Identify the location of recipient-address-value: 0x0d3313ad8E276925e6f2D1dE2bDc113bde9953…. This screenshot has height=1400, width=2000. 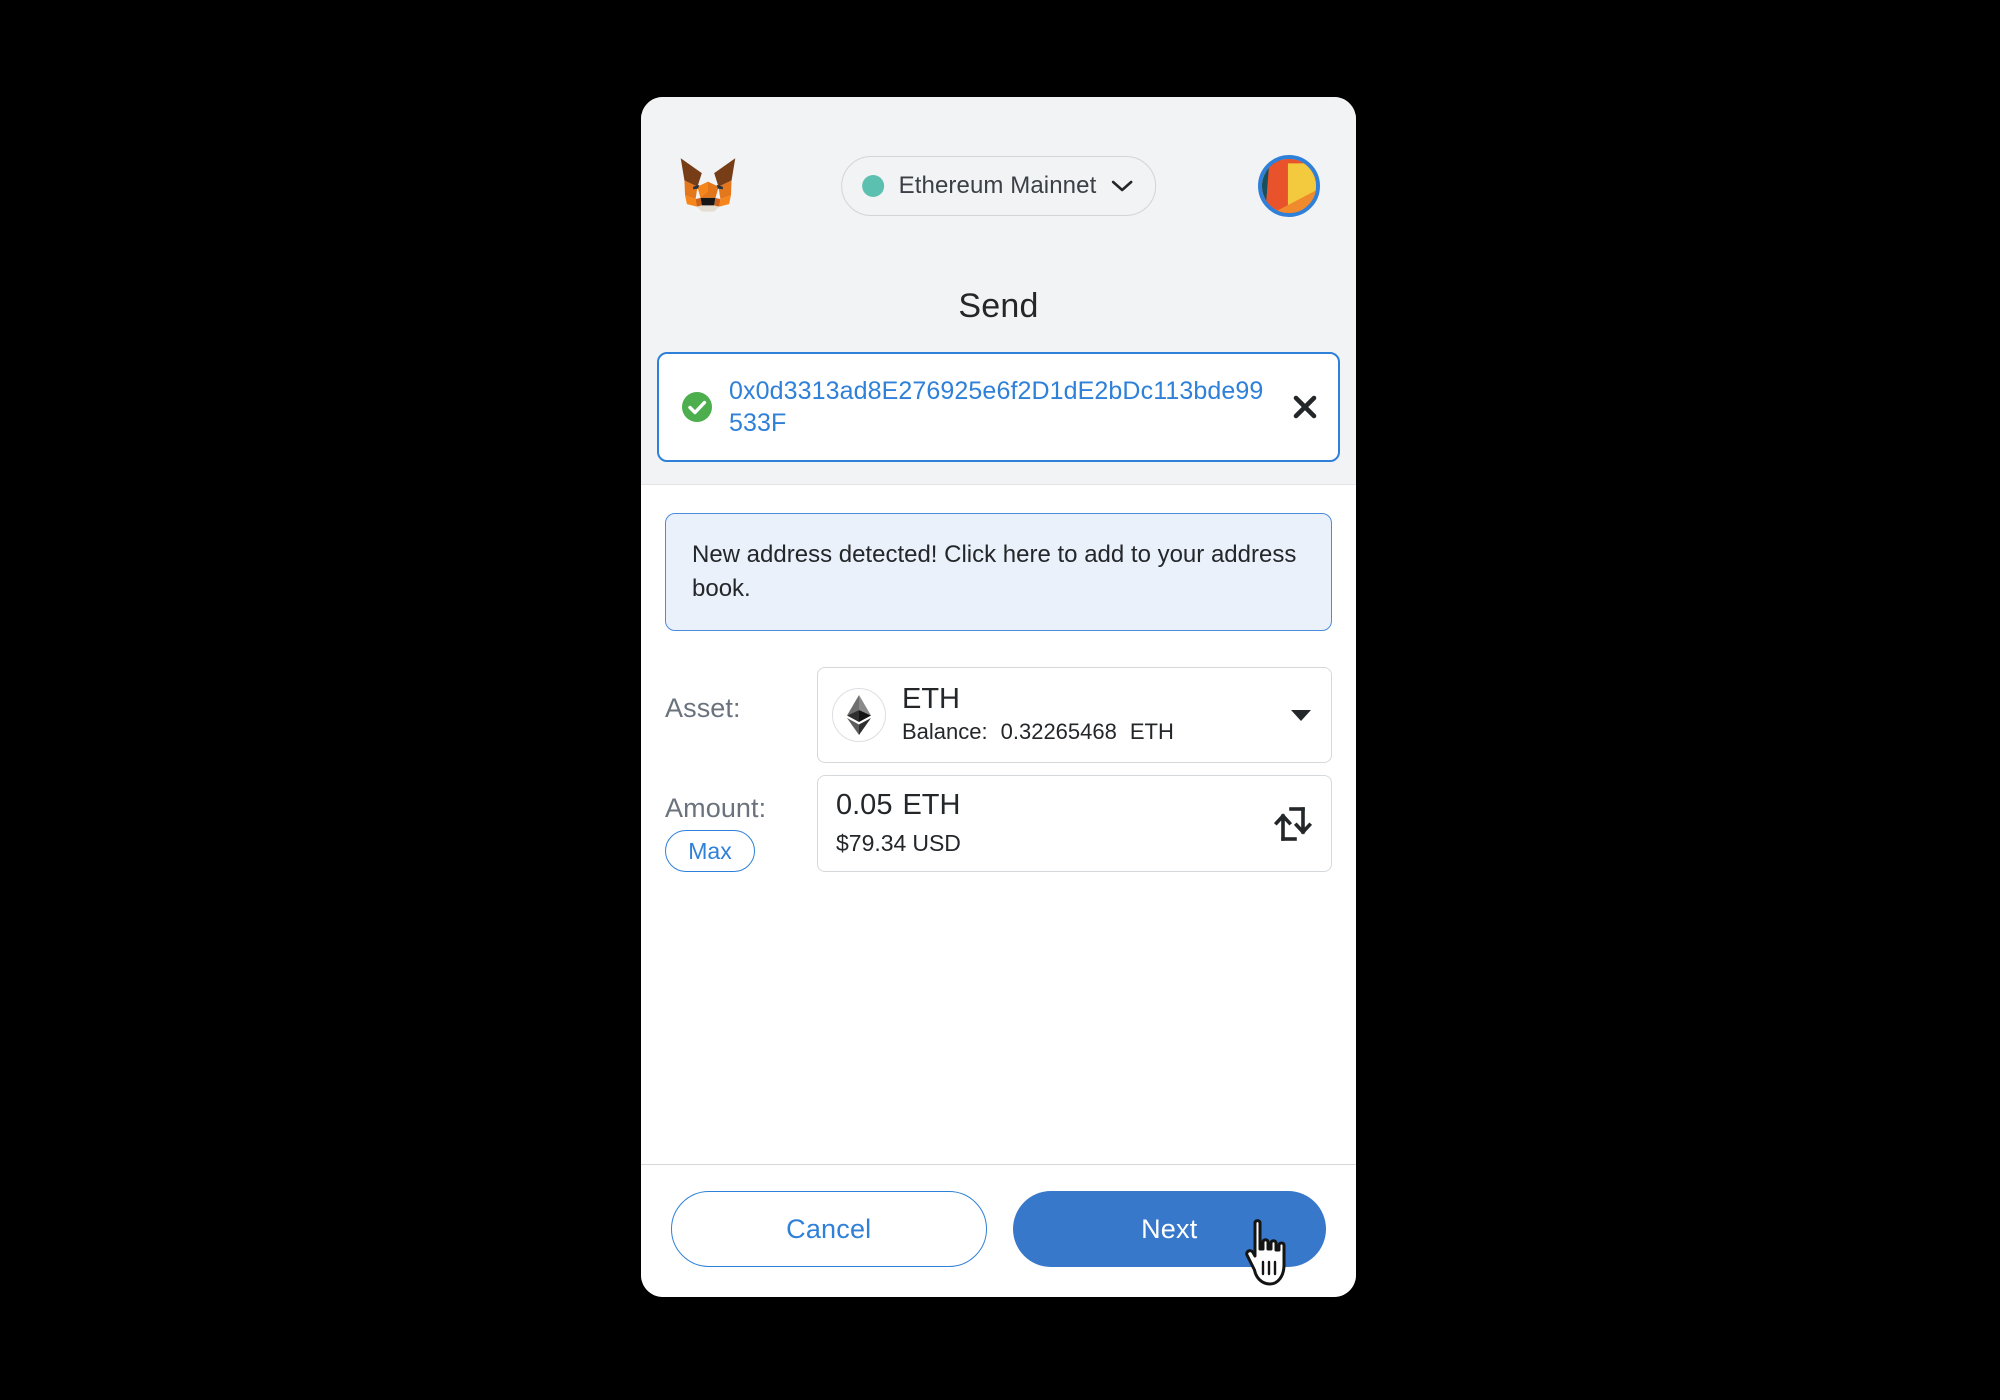
(996, 407).